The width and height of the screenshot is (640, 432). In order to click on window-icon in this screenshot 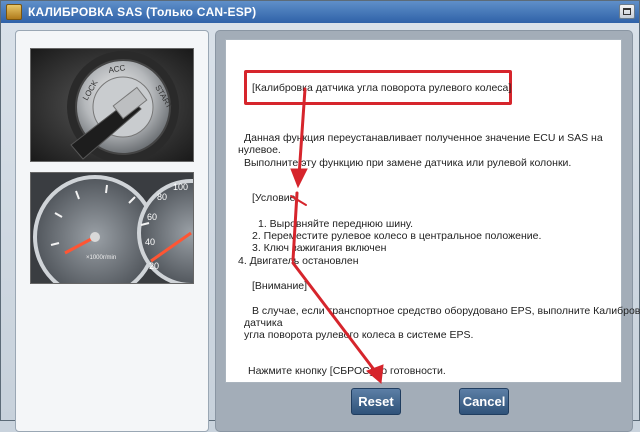, I will do `click(627, 11)`.